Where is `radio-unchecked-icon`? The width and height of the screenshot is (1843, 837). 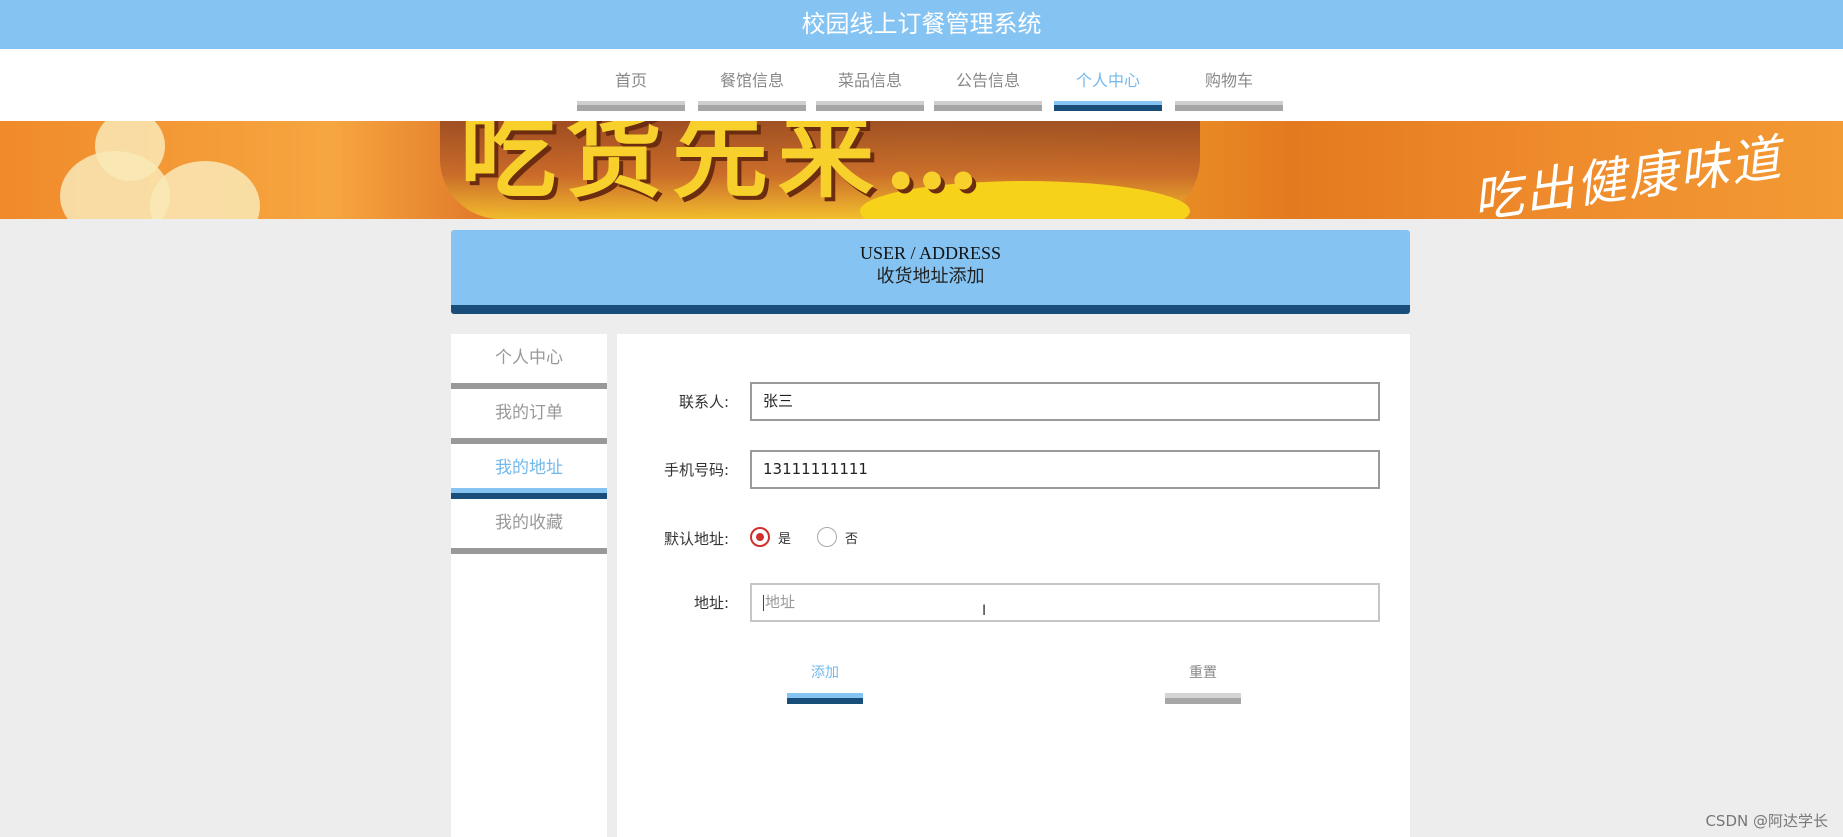 radio-unchecked-icon is located at coordinates (827, 537).